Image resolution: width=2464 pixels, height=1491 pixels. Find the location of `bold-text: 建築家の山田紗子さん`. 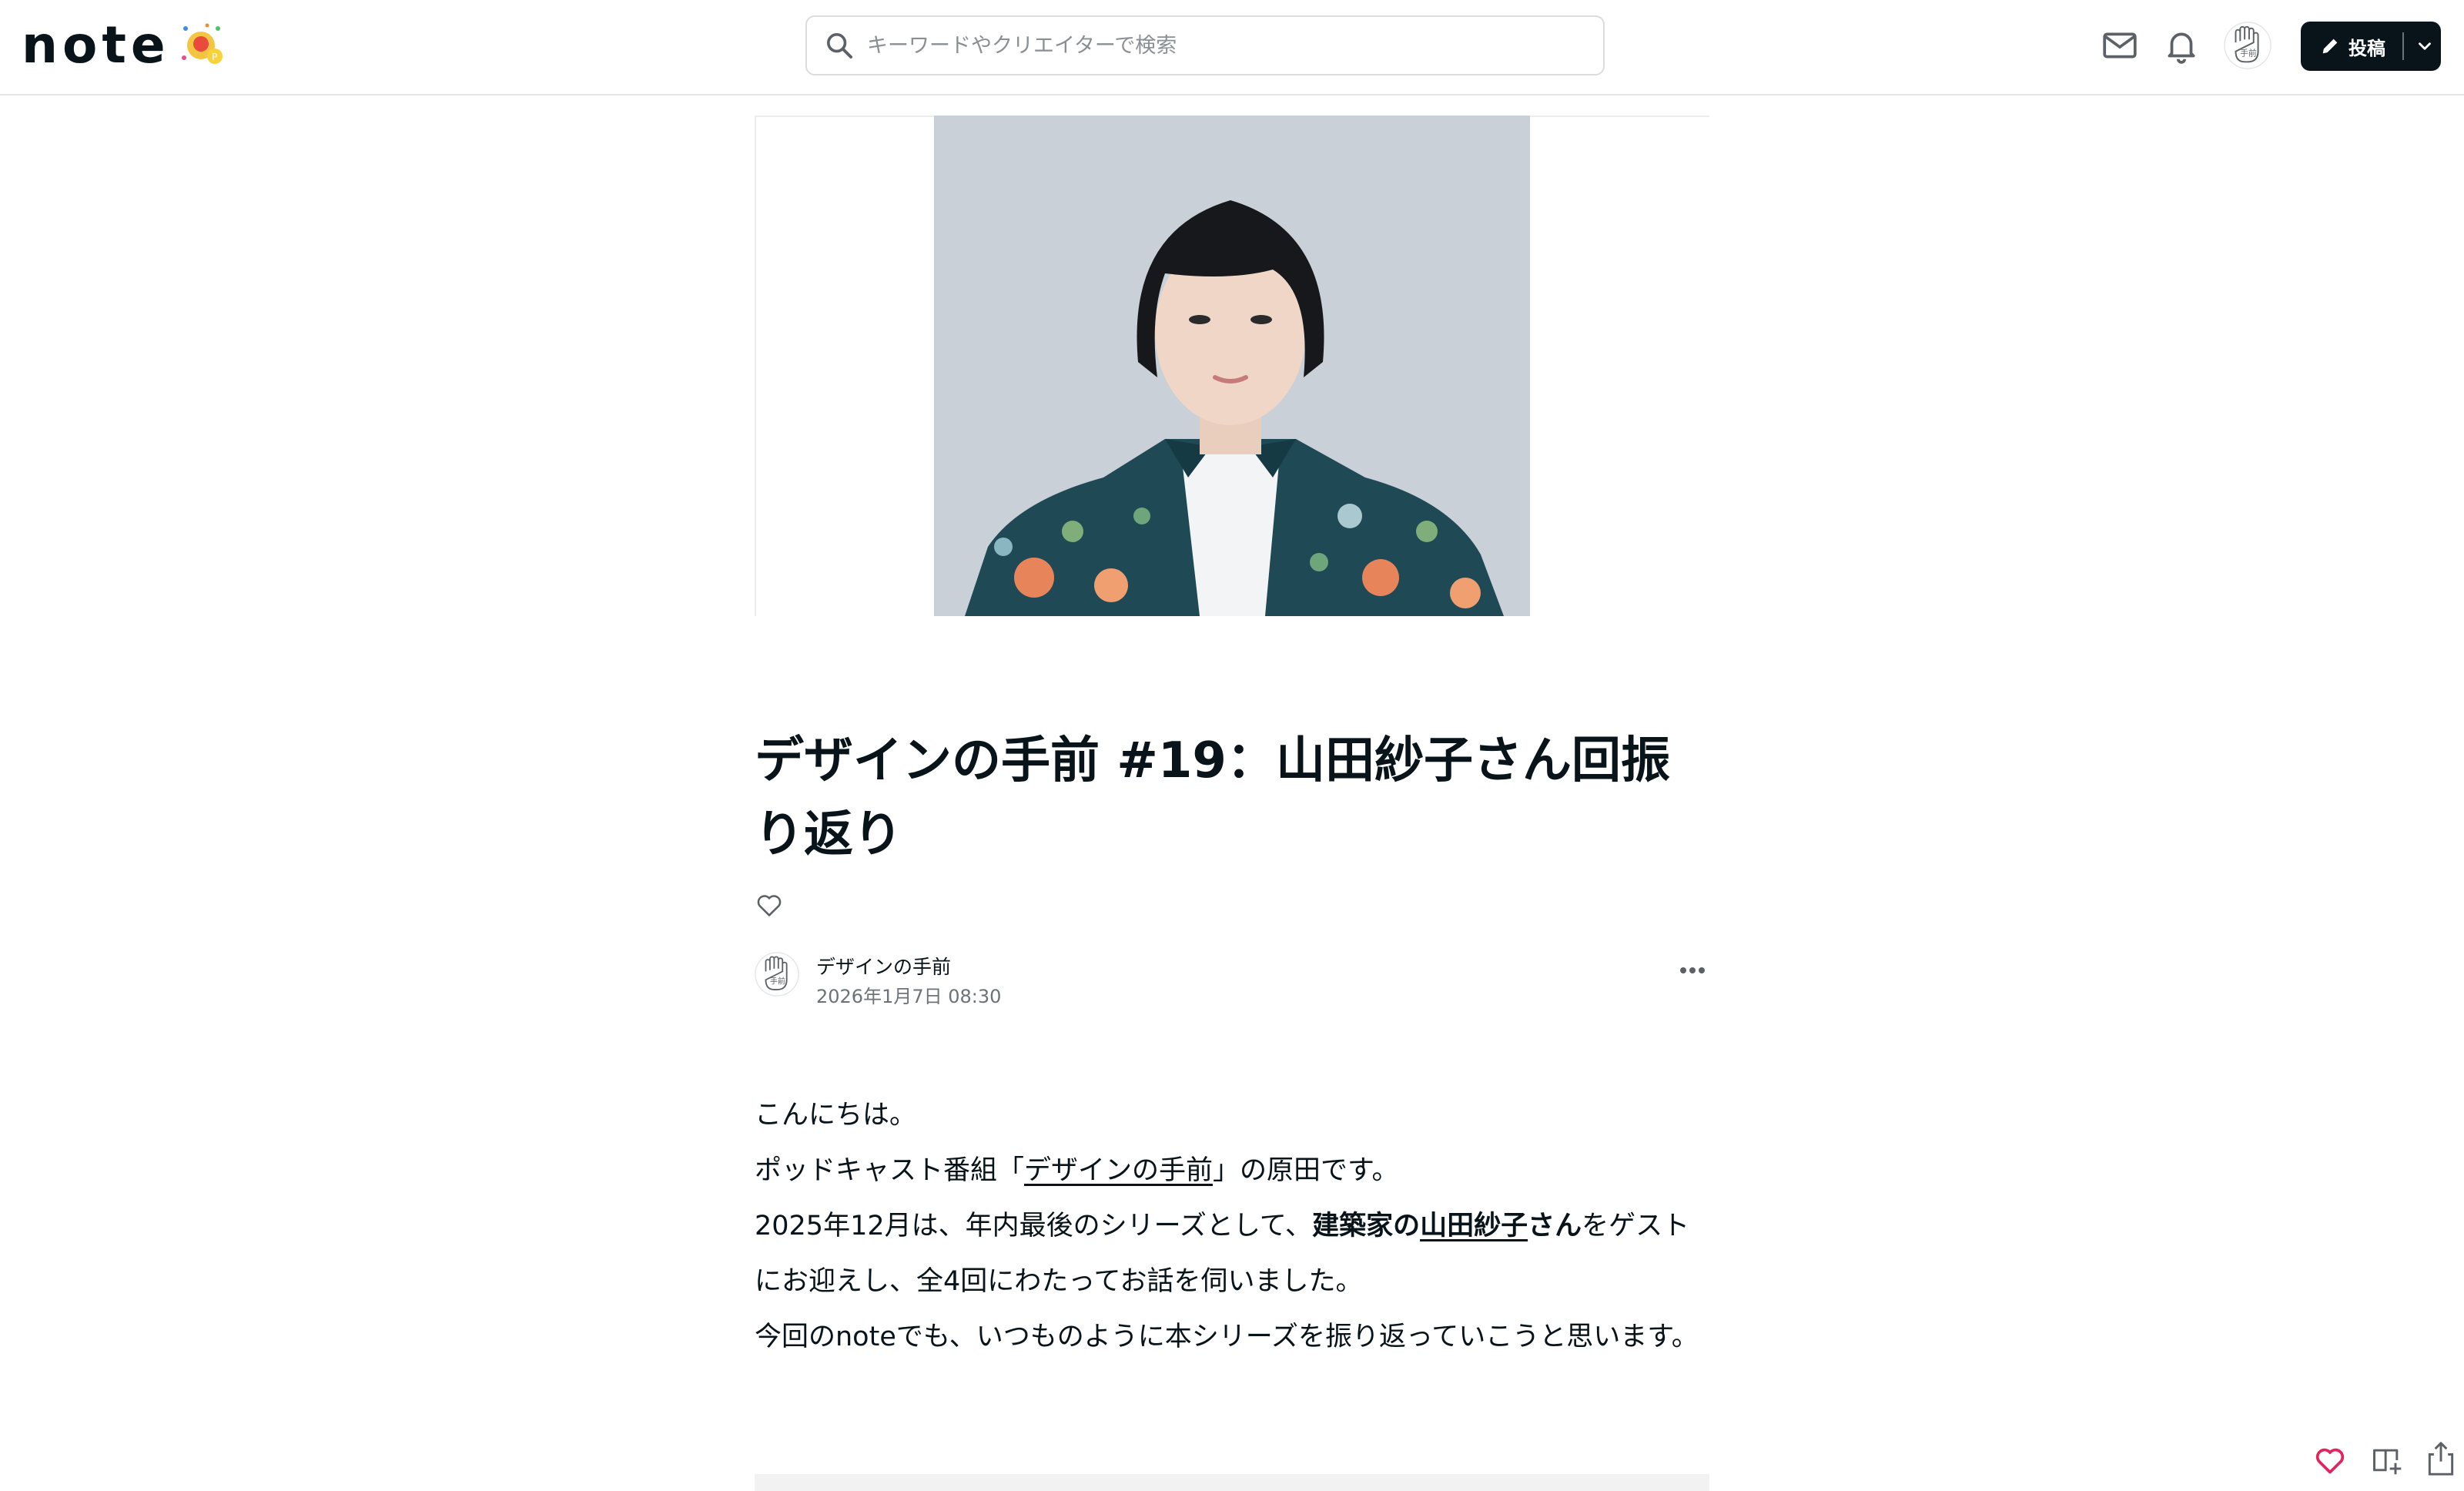

bold-text: 建築家の山田紗子さん is located at coordinates (1447, 1226).